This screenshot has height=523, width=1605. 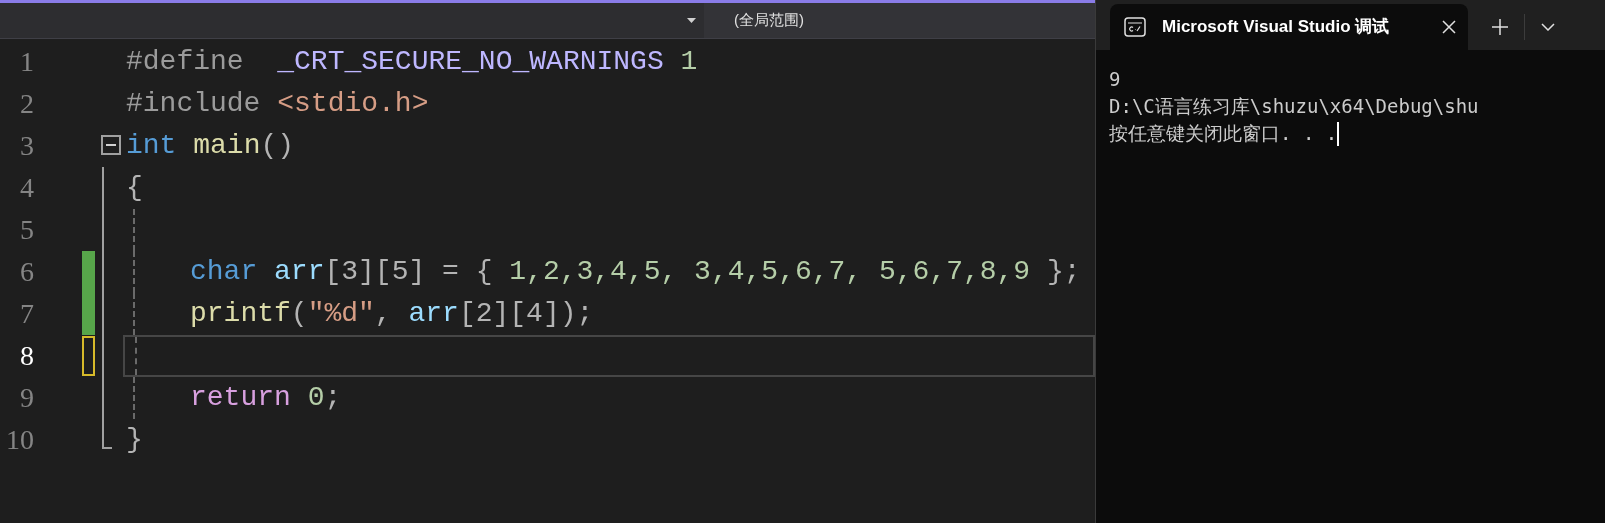 I want to click on scope-guide-line, so click(x=107, y=434).